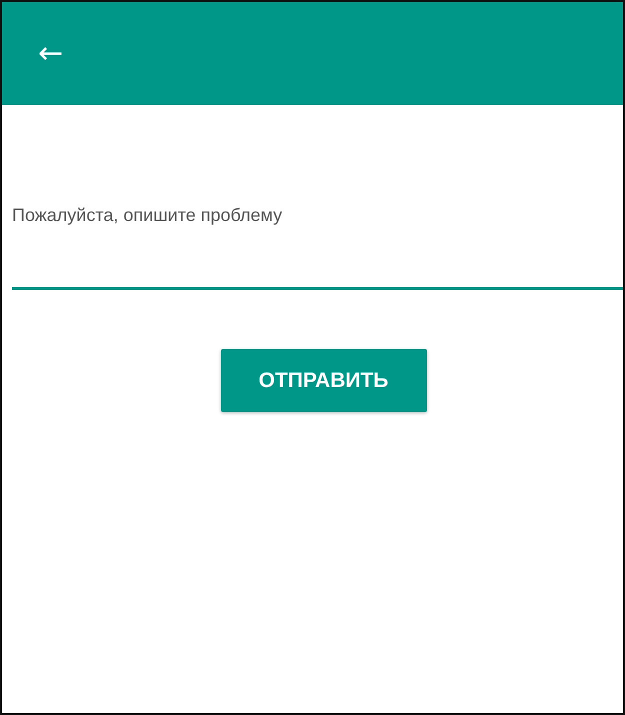  I want to click on submit-button: ОТПРАВИТЬ, so click(323, 380).